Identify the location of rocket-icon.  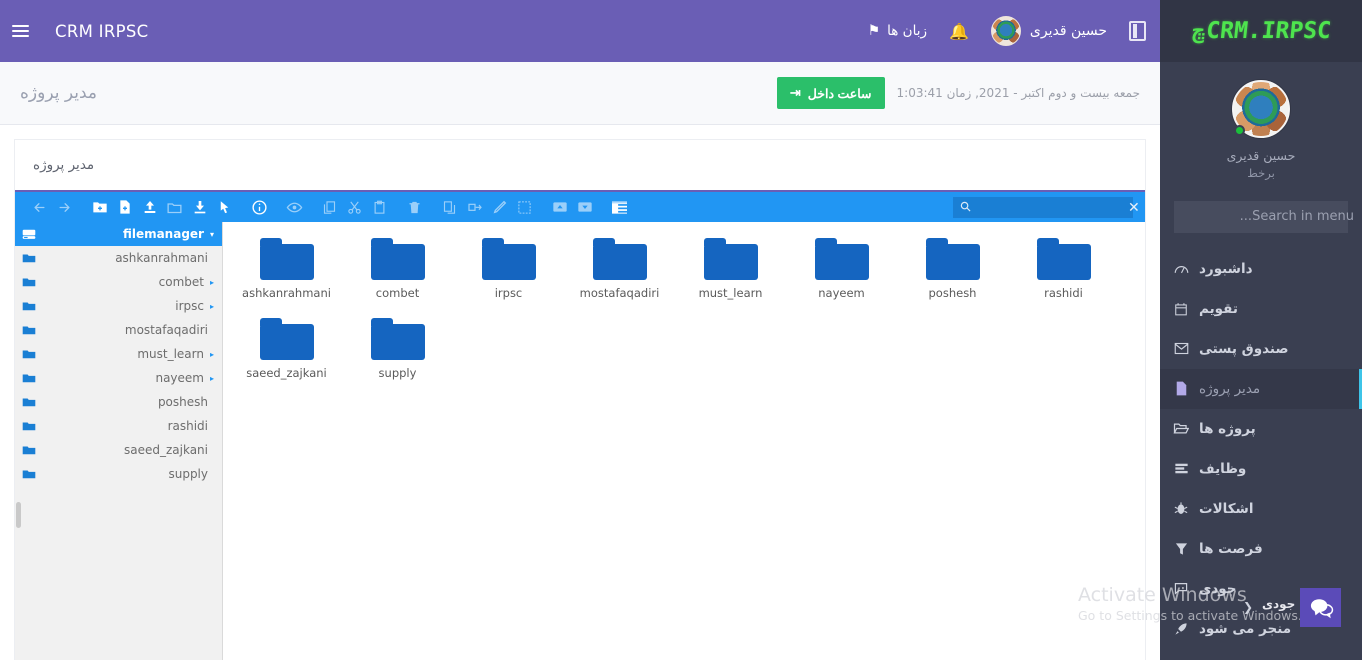
(1181, 629).